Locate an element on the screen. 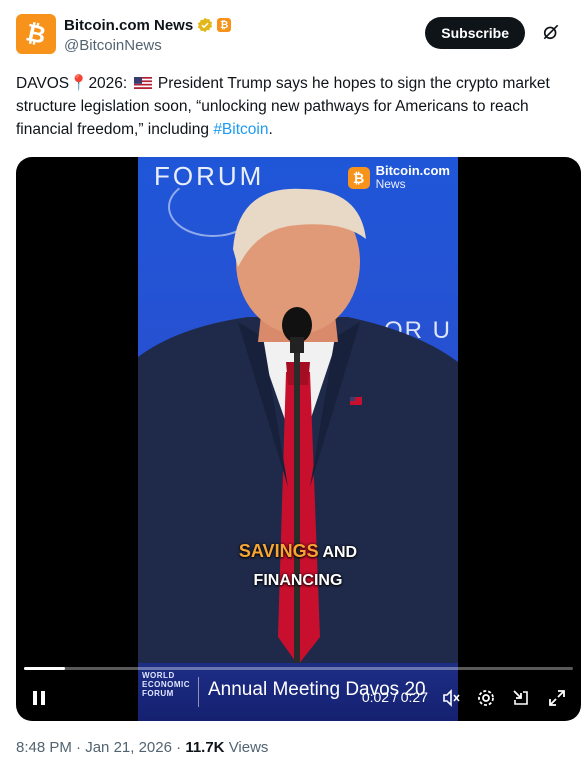  video-controls: 0:02 / 0:27 is located at coordinates (298, 699).